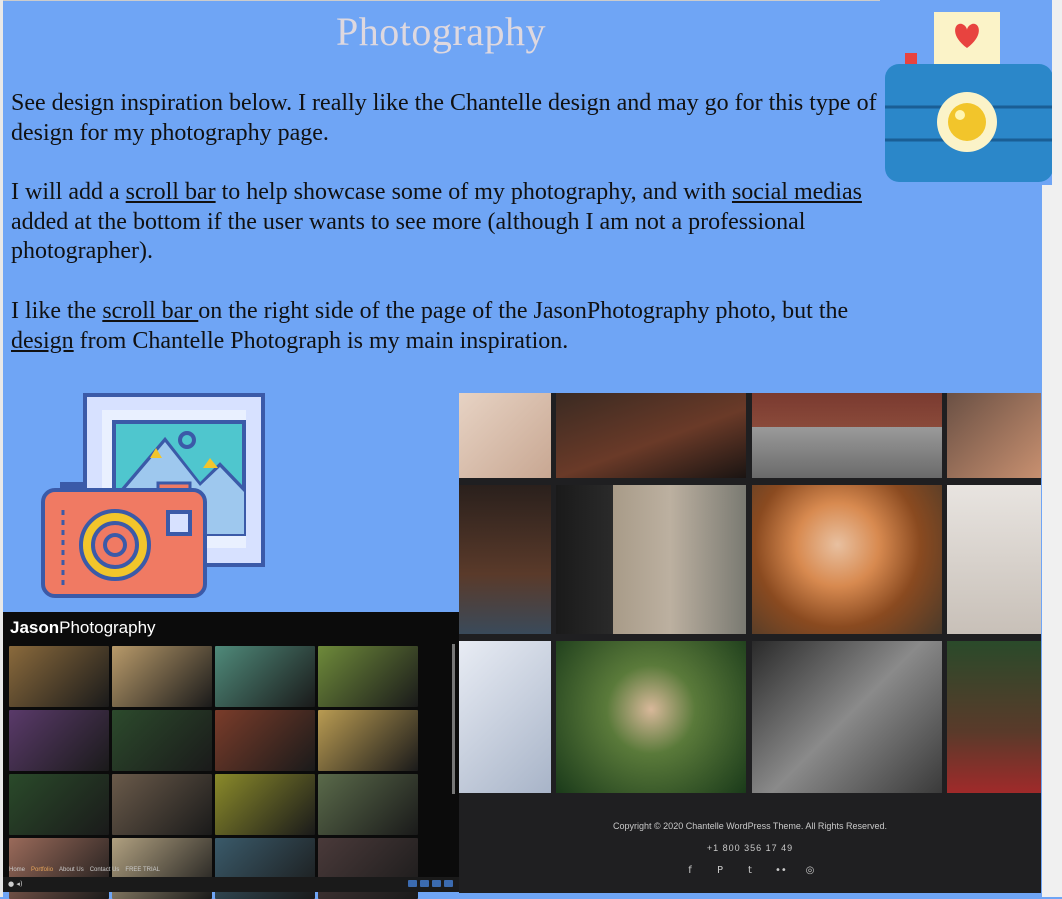 The width and height of the screenshot is (1062, 899). What do you see at coordinates (441, 31) in the screenshot?
I see `page-title: Photography` at bounding box center [441, 31].